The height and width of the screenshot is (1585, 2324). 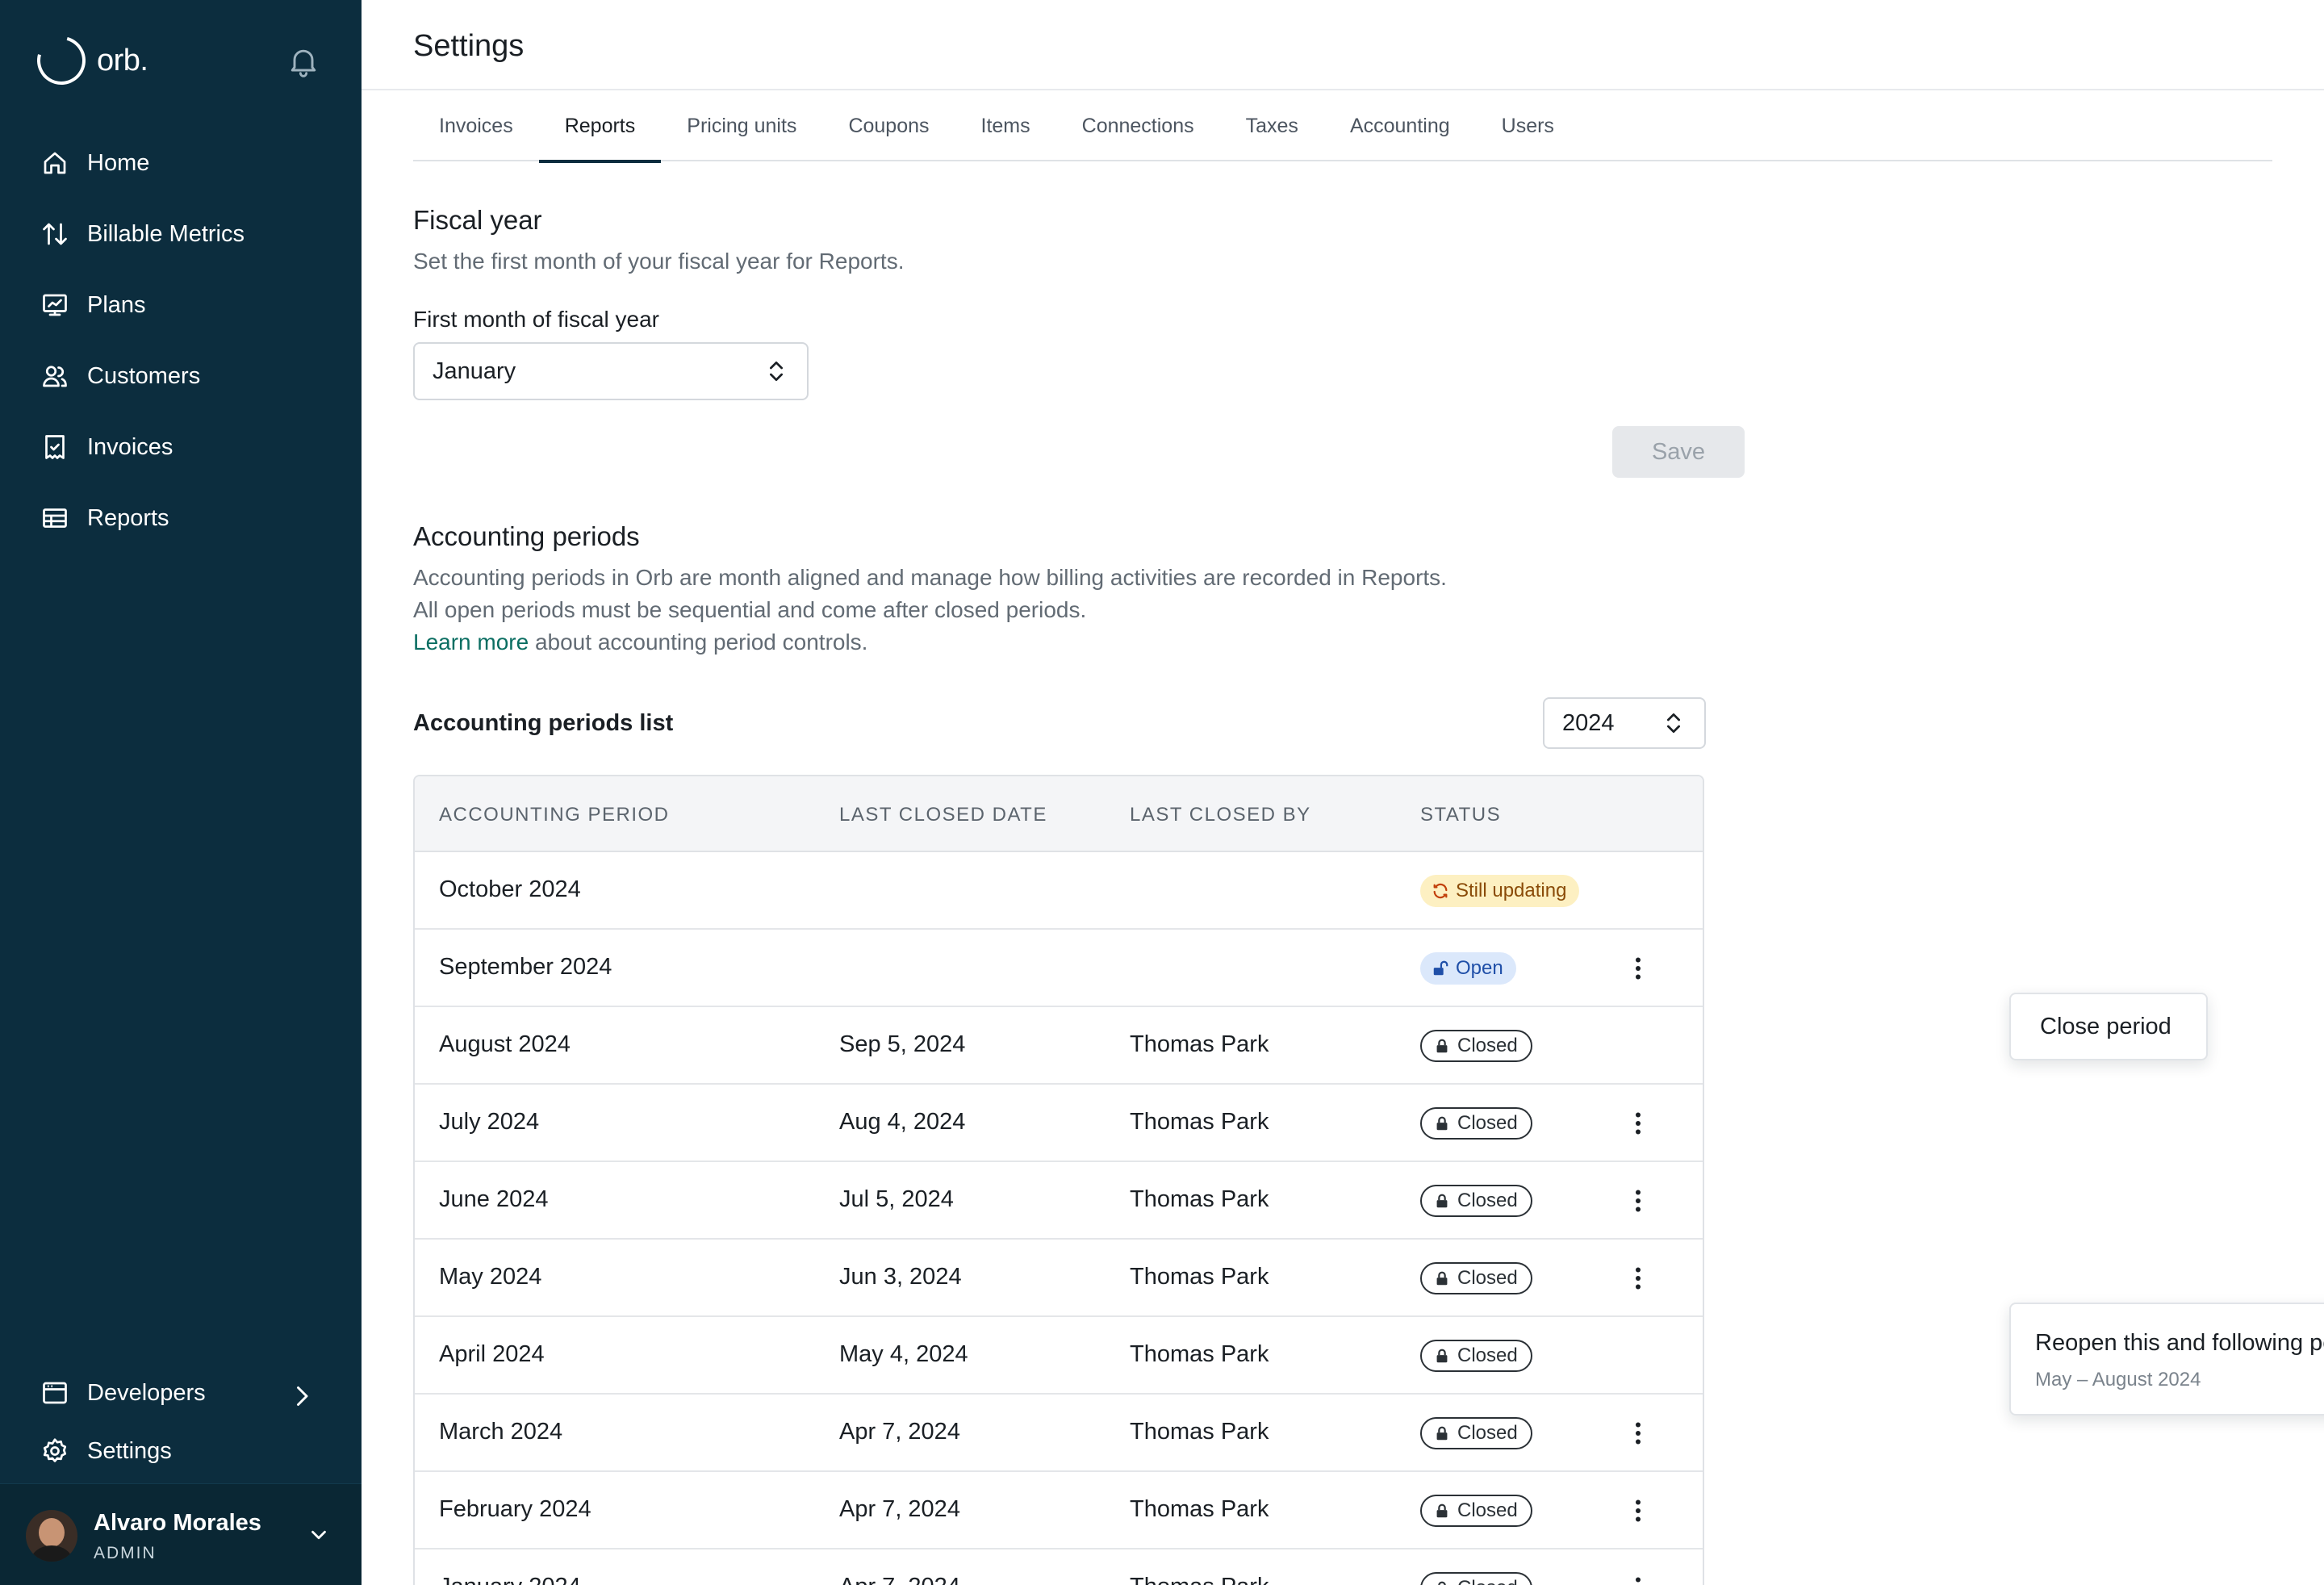 What do you see at coordinates (129, 1451) in the screenshot?
I see `sidebar-item-label: Settings` at bounding box center [129, 1451].